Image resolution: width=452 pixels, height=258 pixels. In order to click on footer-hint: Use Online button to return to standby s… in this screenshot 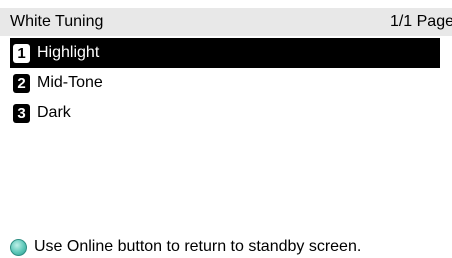, I will do `click(185, 247)`.